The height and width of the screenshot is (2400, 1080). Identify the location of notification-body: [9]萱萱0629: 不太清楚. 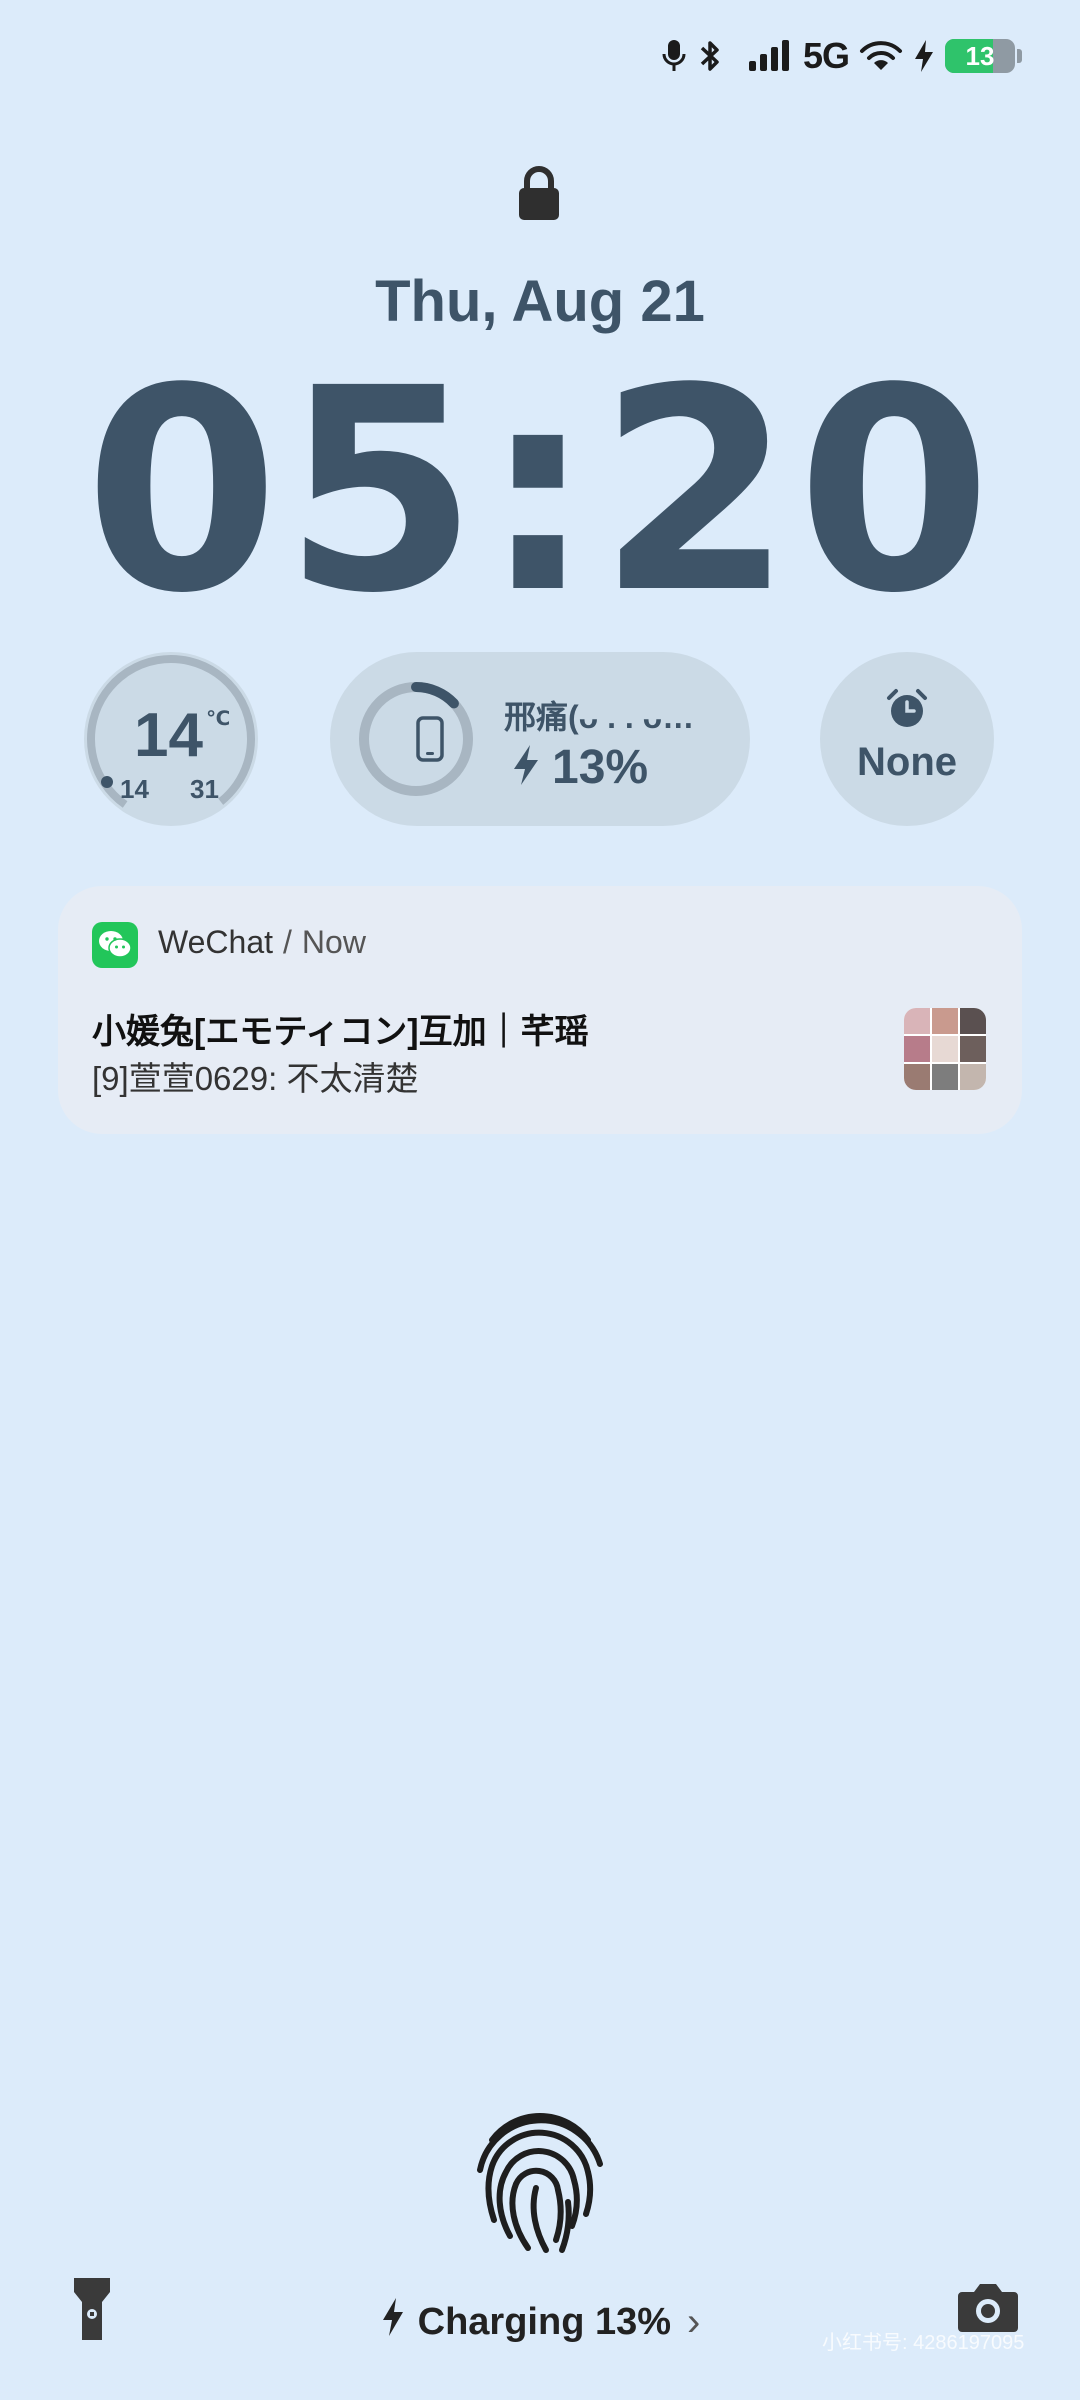
(255, 1078).